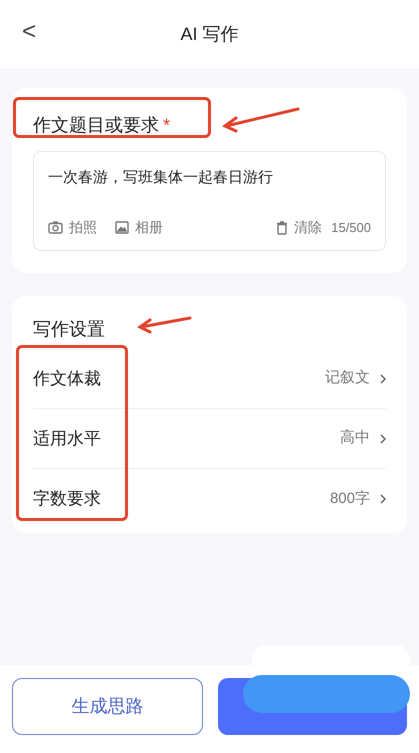 The image size is (419, 753). What do you see at coordinates (282, 227) in the screenshot?
I see `trash-icon` at bounding box center [282, 227].